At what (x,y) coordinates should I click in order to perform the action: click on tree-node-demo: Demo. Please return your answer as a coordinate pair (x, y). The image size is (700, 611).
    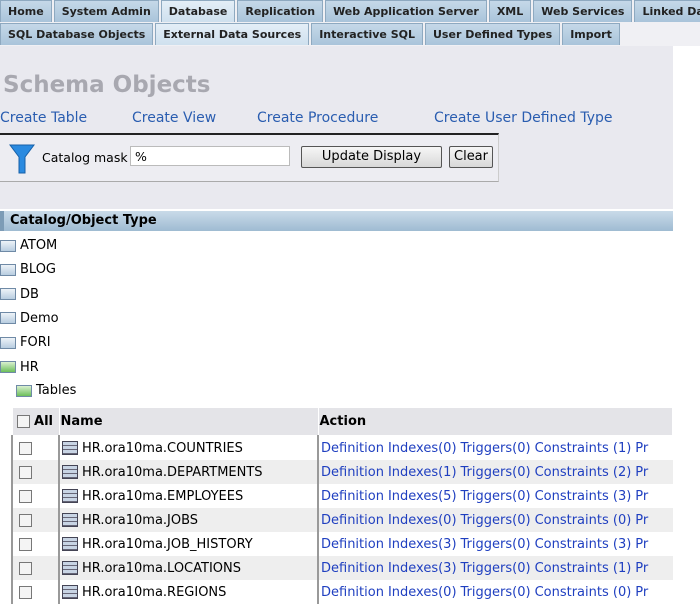
    Looking at the image, I should click on (29, 318).